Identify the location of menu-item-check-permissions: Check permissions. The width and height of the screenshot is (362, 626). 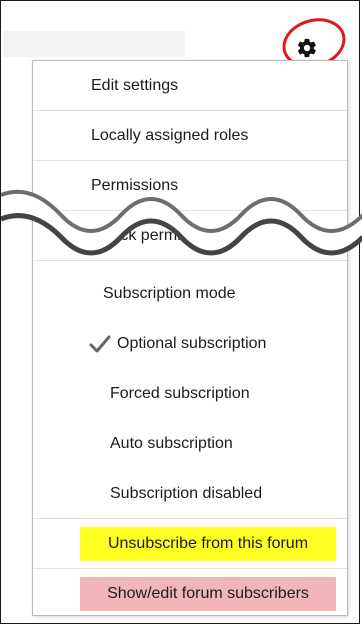
(190, 236).